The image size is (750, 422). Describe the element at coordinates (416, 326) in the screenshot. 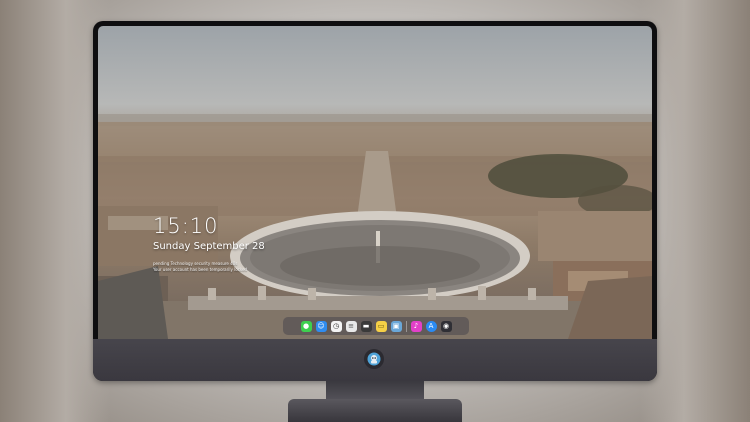

I see `music-icon: ♪` at that location.